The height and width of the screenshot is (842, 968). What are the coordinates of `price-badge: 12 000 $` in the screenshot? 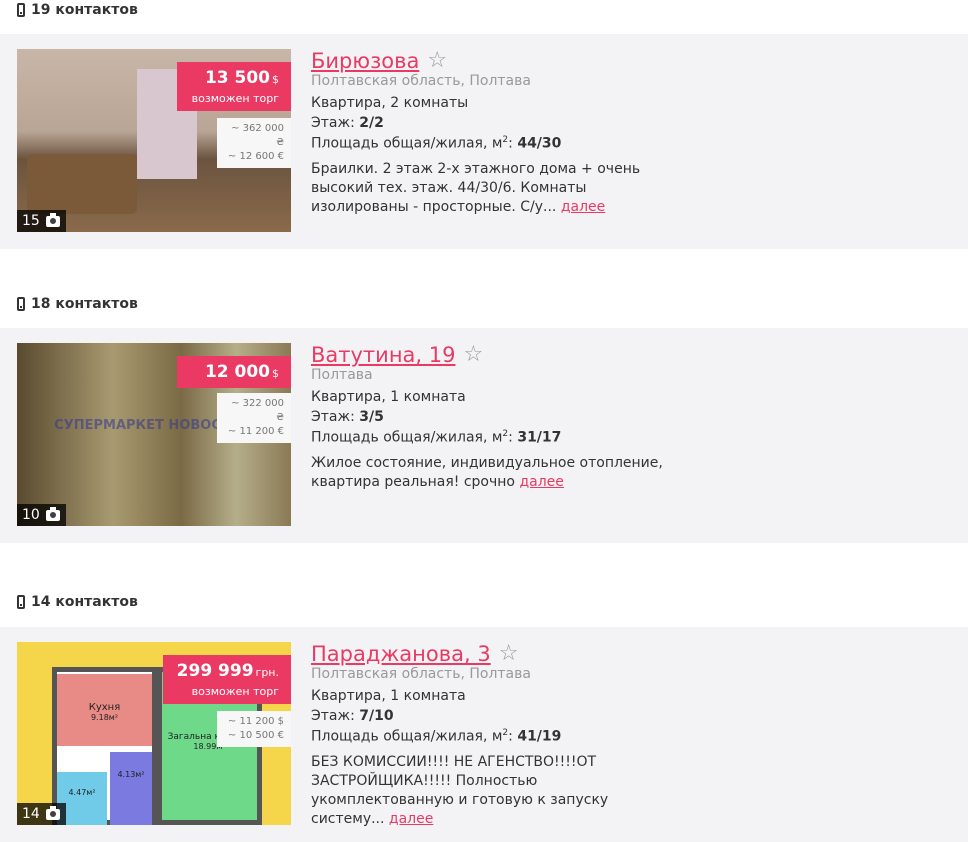 It's located at (234, 372).